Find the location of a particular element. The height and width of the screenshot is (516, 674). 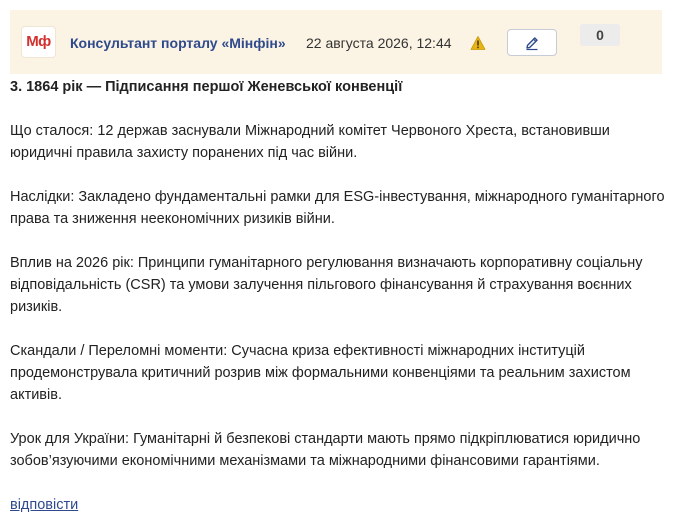

author-name: Консультант порталу «Мінфін» is located at coordinates (178, 43).